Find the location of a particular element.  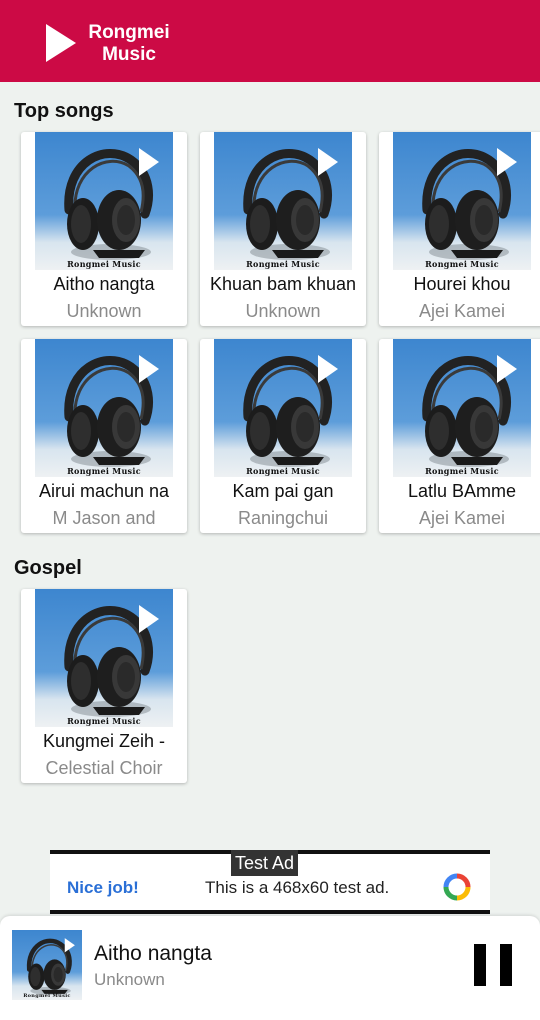

song-title: Hourei khou is located at coordinates (462, 284).